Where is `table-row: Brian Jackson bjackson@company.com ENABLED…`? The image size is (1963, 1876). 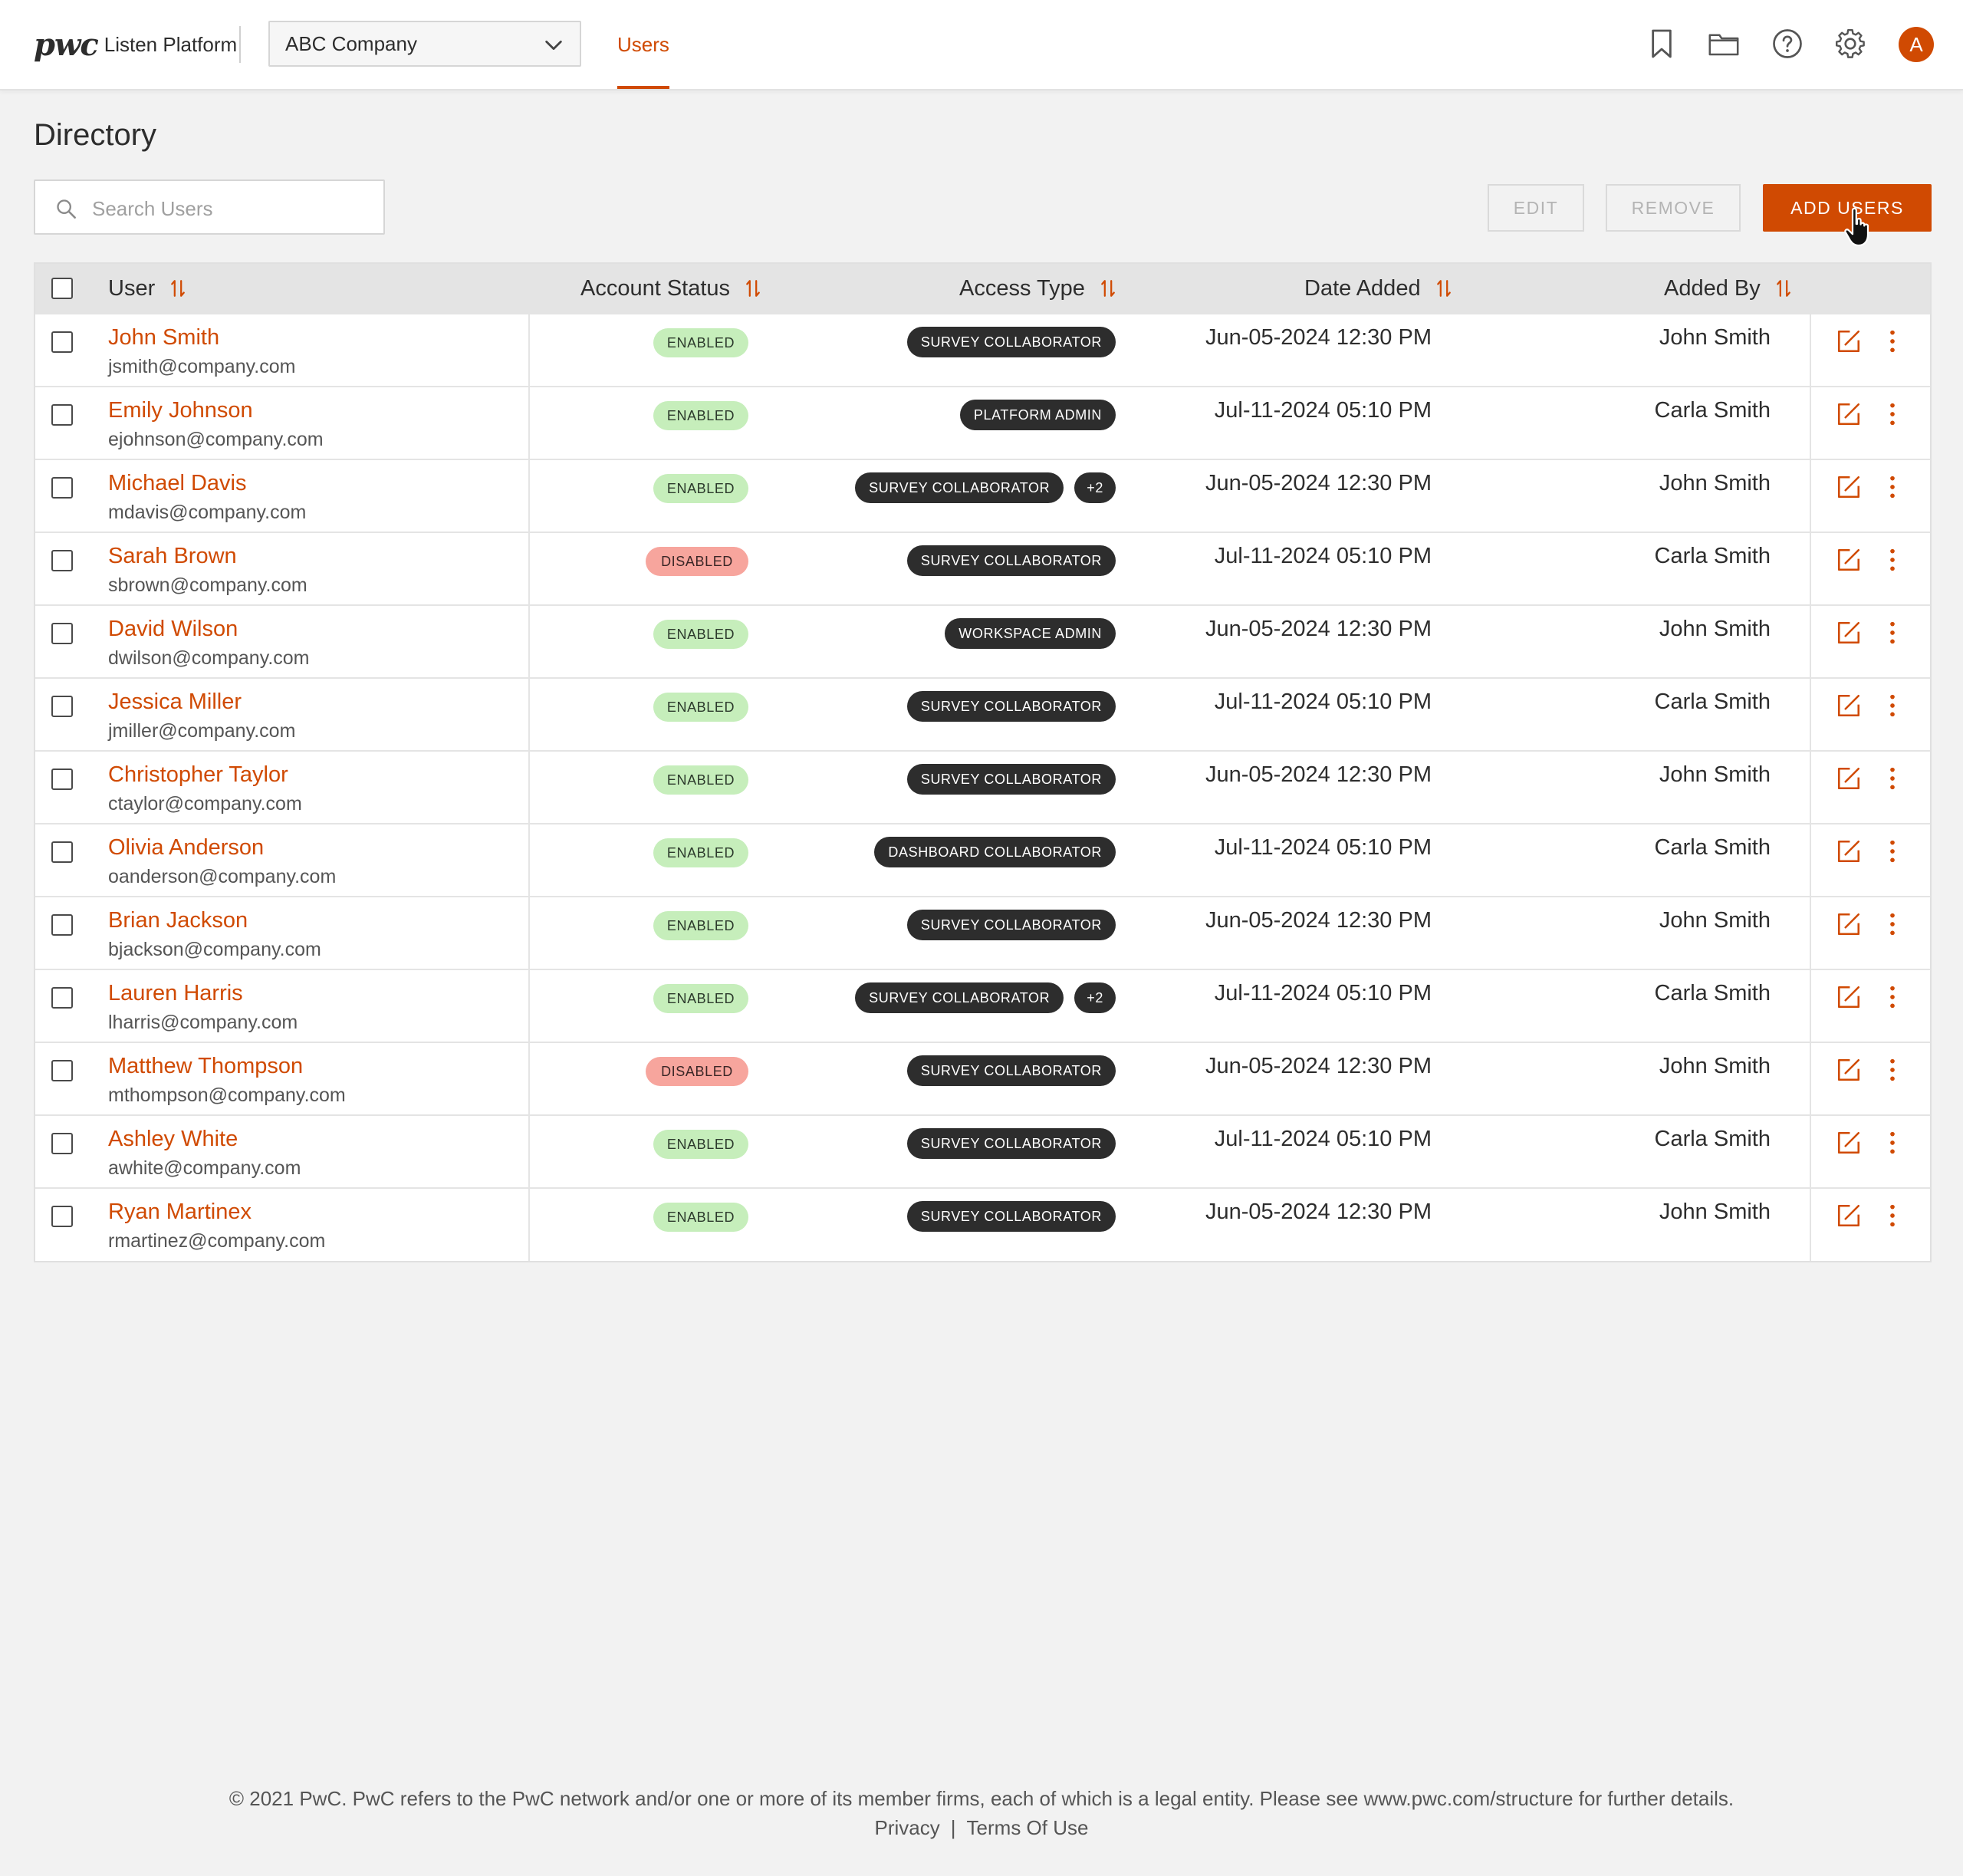
table-row: Brian Jackson bjackson@company.com ENABLED… is located at coordinates (982, 933).